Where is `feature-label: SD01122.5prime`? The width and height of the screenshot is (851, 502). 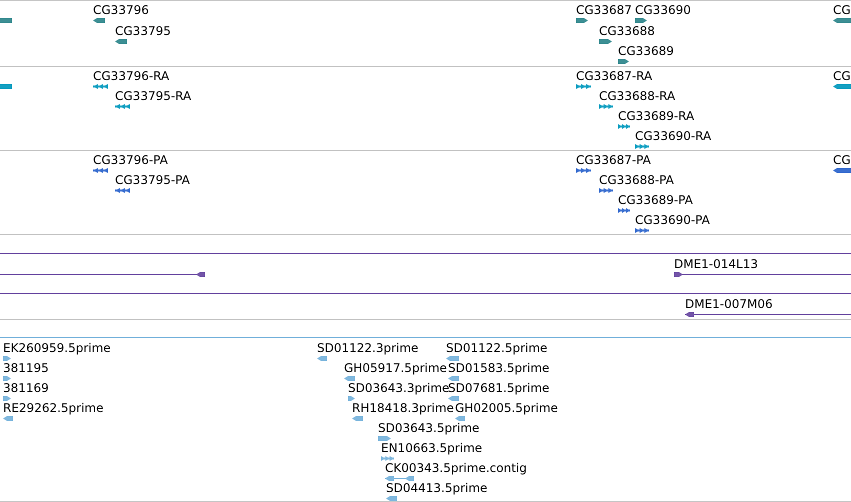 feature-label: SD01122.5prime is located at coordinates (497, 348).